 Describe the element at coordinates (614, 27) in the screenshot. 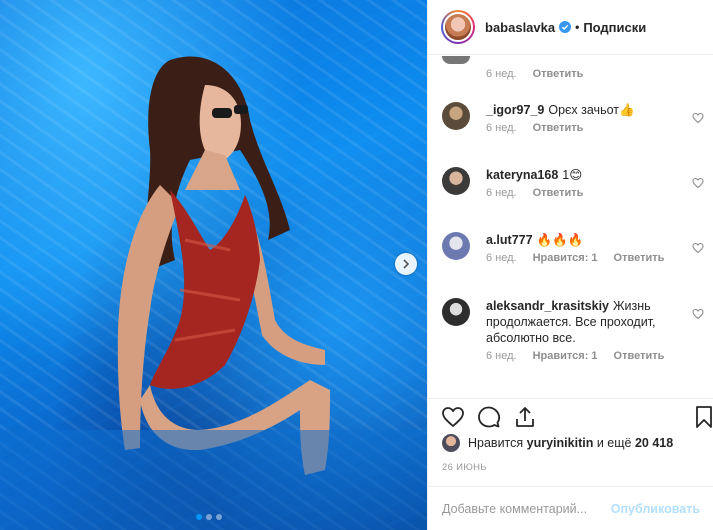

I see `following-button: Подписки` at that location.